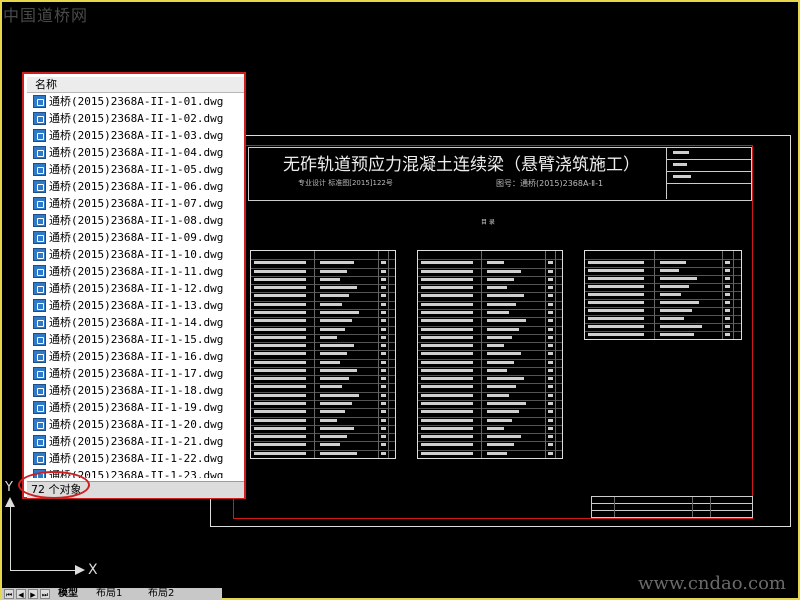  I want to click on file-name: 通桥(2015)2368A-II-1-10.dwg, so click(136, 254).